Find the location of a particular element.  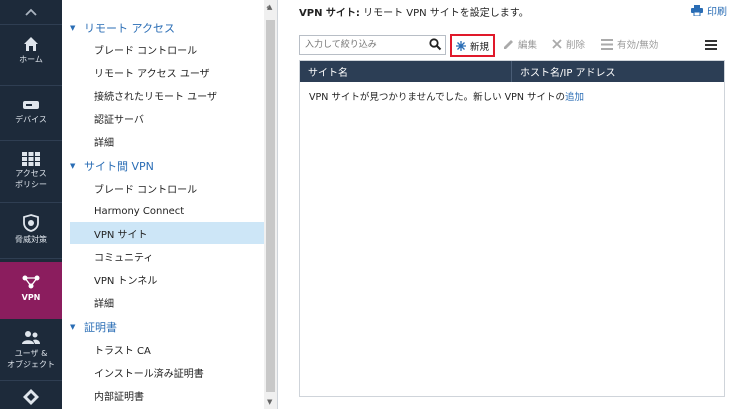

tree-item-label: トラスト CA is located at coordinates (122, 351).